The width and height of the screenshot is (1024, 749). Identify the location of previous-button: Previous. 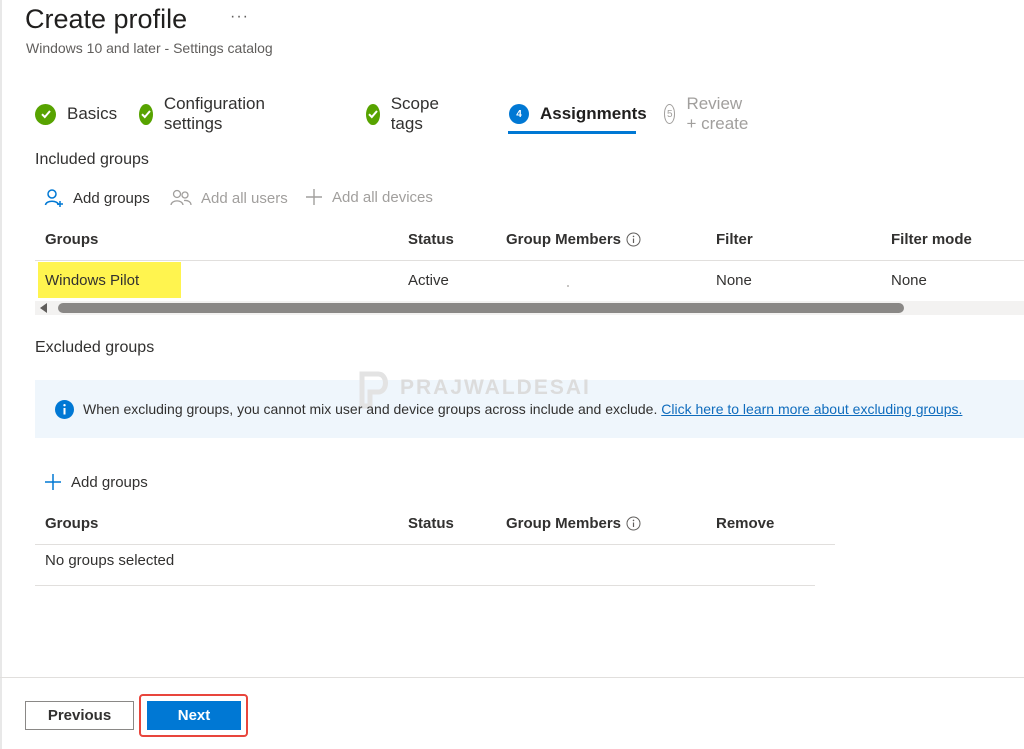
(79, 715).